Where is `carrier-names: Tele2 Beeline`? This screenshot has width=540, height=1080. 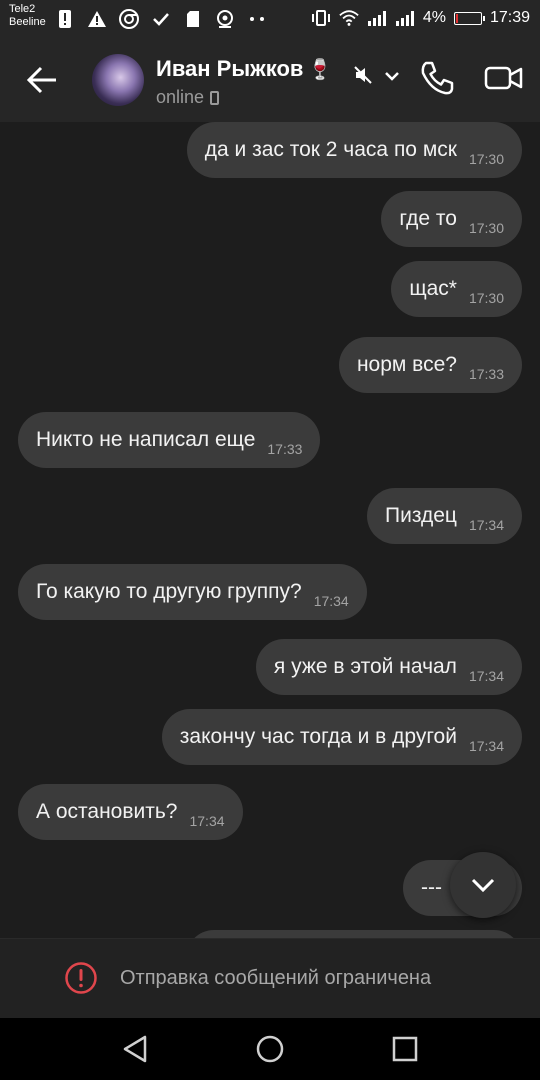 carrier-names: Tele2 Beeline is located at coordinates (27, 16).